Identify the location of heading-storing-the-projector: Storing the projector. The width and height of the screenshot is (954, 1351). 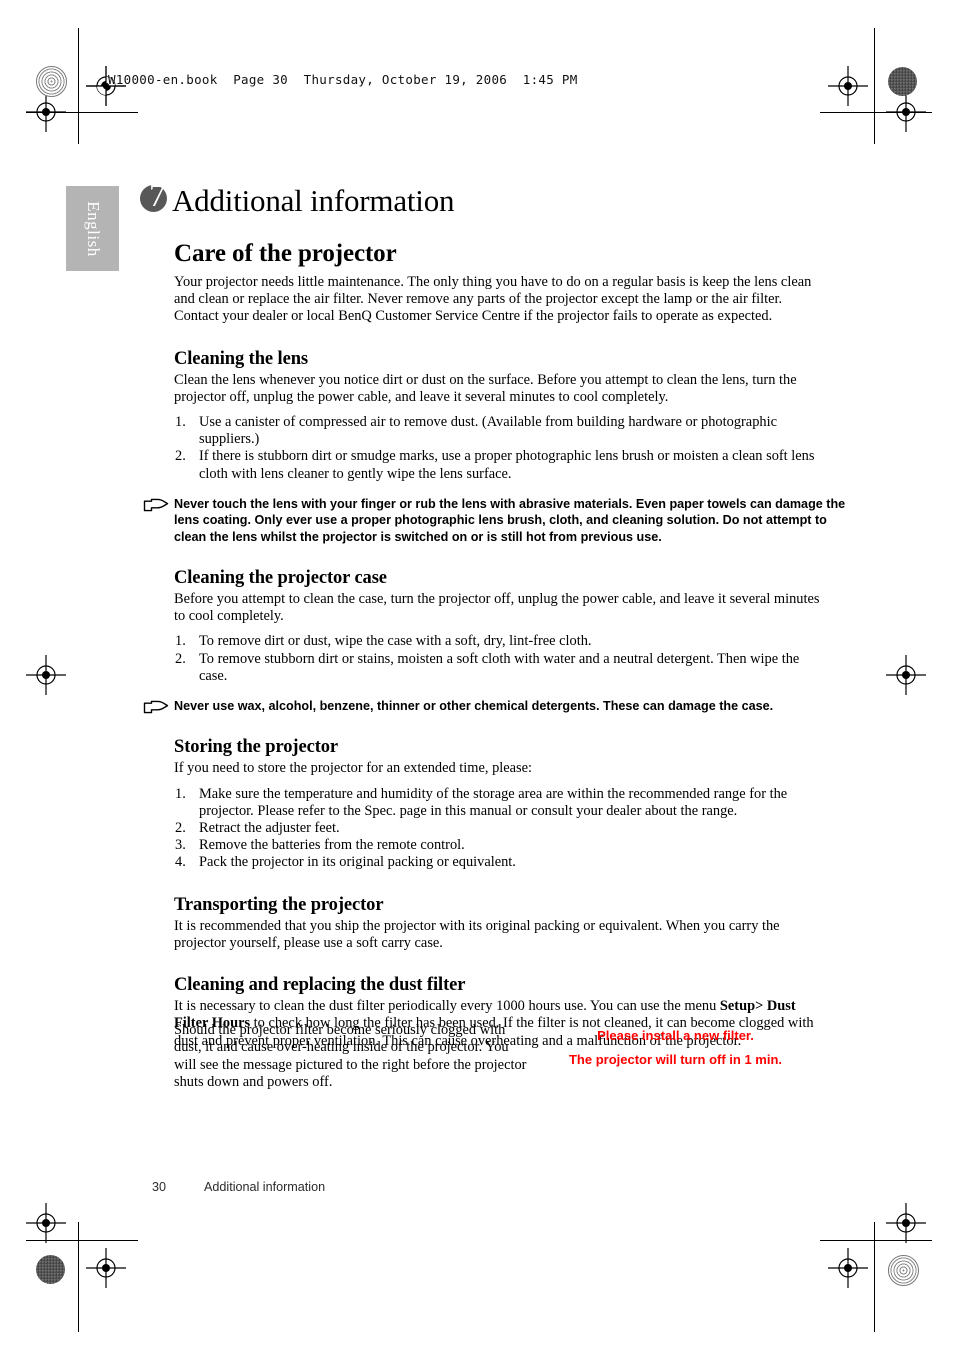
(256, 747).